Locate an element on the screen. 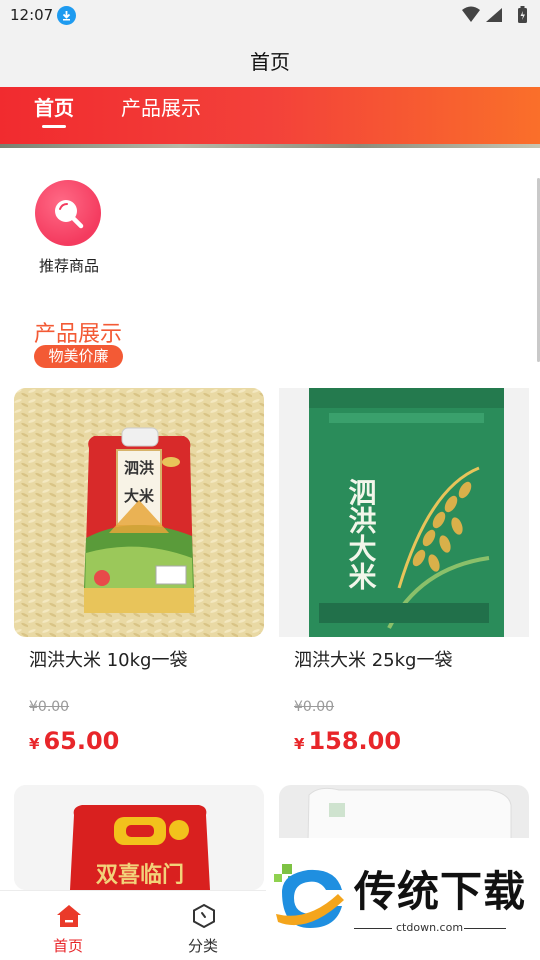 The height and width of the screenshot is (960, 540). status-bar: 12:07 is located at coordinates (270, 16).